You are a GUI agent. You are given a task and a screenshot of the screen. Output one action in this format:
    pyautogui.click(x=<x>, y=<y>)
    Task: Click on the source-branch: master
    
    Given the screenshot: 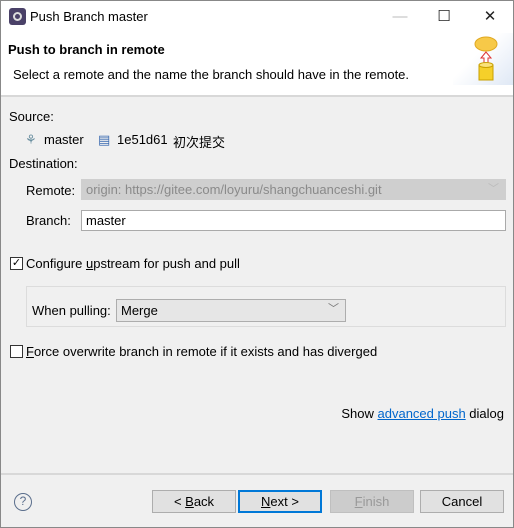 What is the action you would take?
    pyautogui.click(x=64, y=139)
    